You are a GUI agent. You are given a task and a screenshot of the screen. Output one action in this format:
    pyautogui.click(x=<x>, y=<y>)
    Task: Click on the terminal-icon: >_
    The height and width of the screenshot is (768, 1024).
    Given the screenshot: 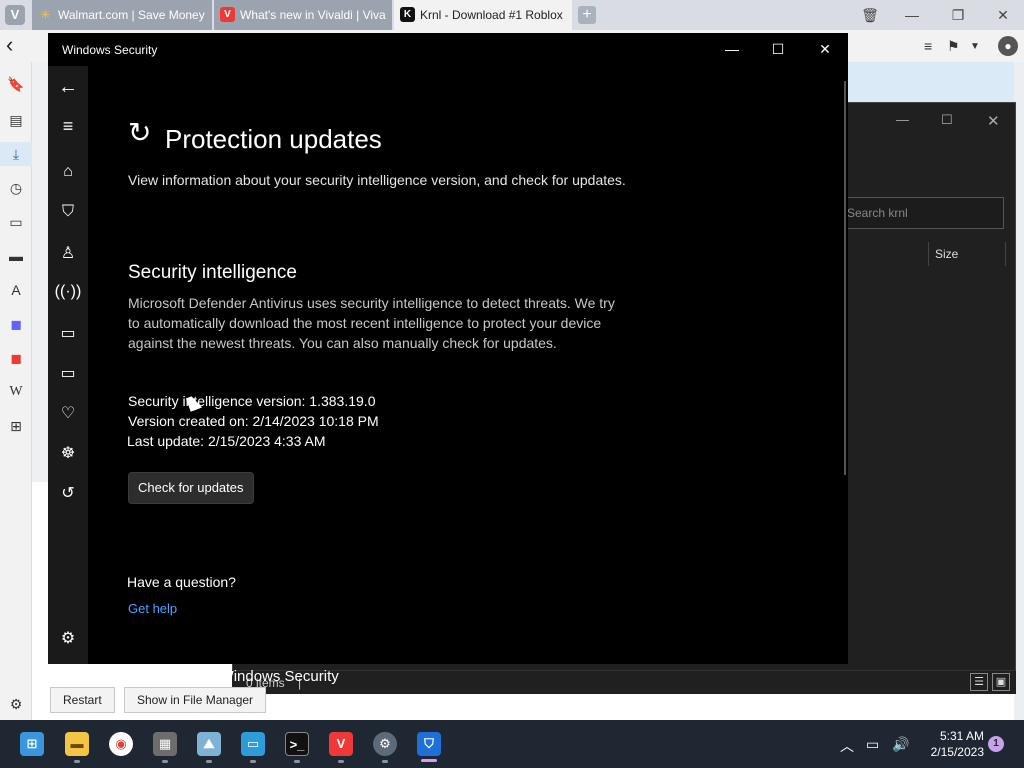 What is the action you would take?
    pyautogui.click(x=297, y=744)
    